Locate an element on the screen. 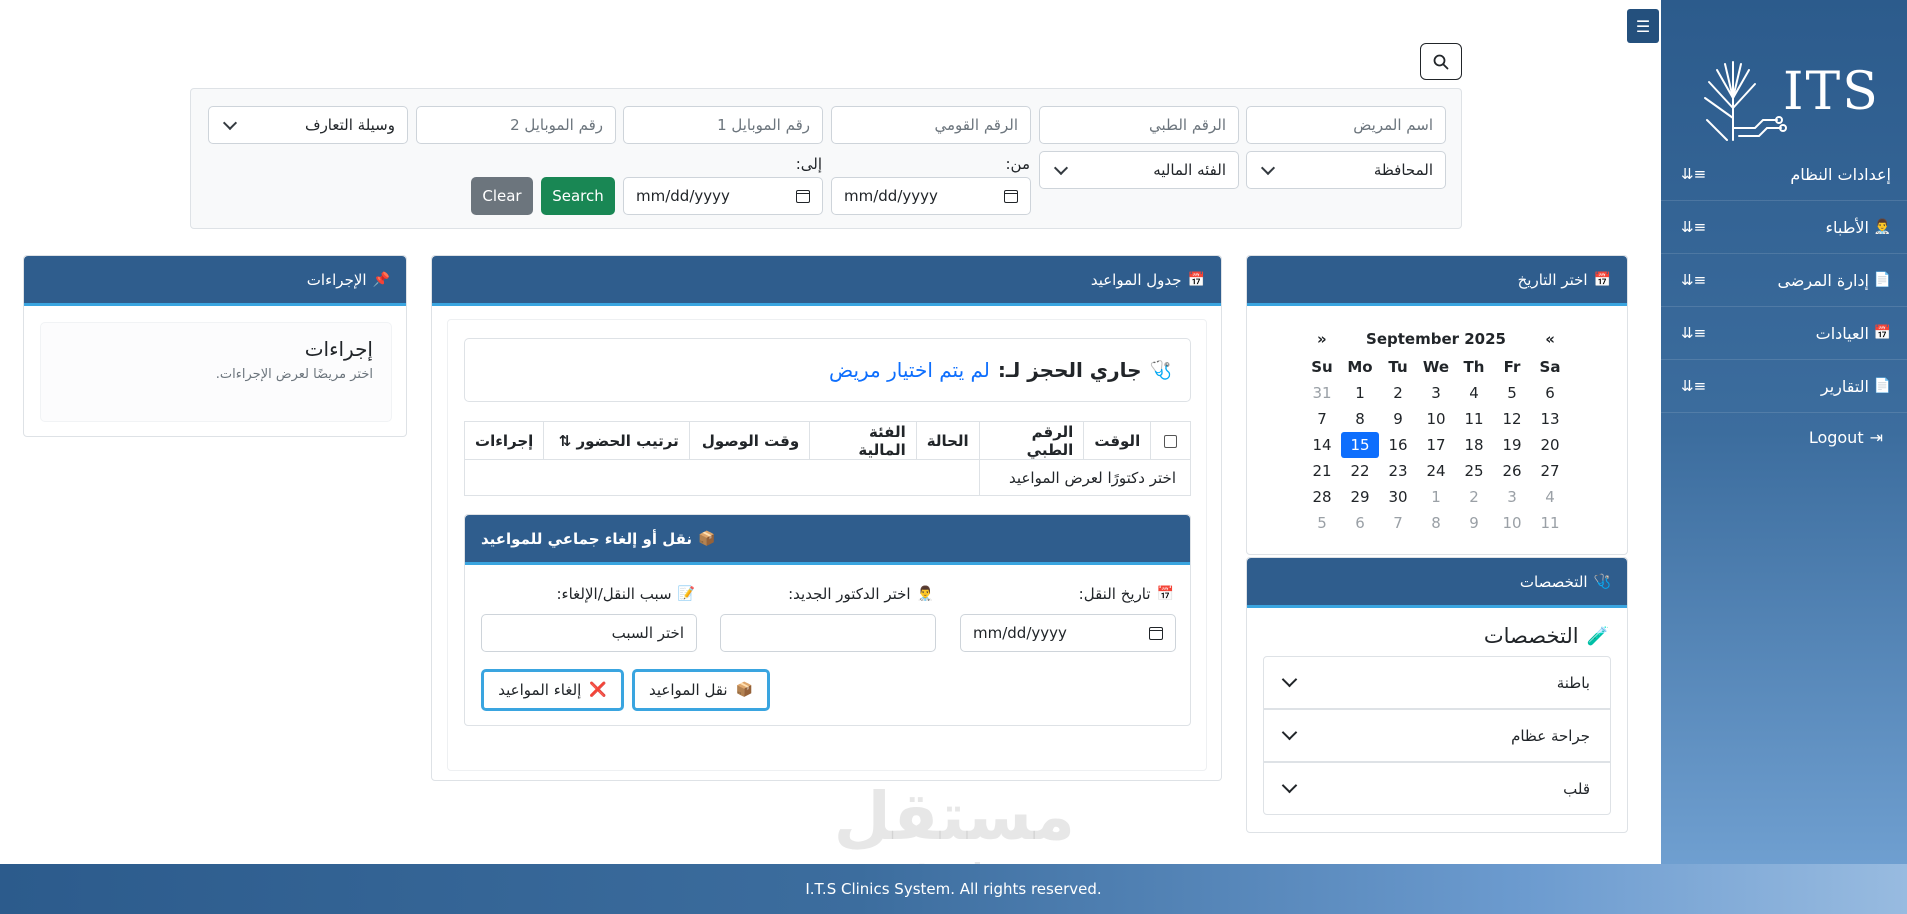 The width and height of the screenshot is (1907, 914). specialty-label: جراحة عظام is located at coordinates (1550, 735).